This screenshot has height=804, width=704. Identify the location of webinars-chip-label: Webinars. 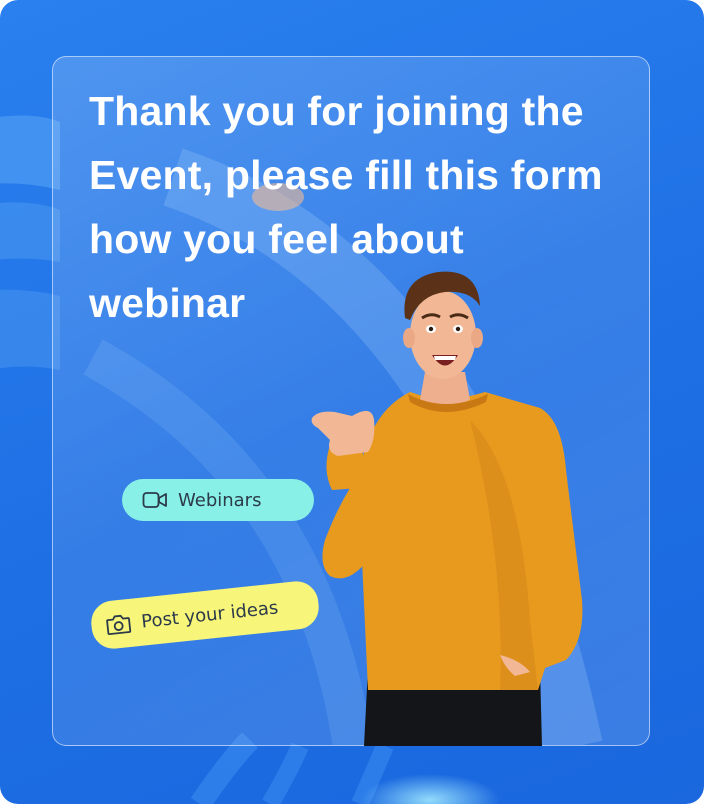
(220, 500).